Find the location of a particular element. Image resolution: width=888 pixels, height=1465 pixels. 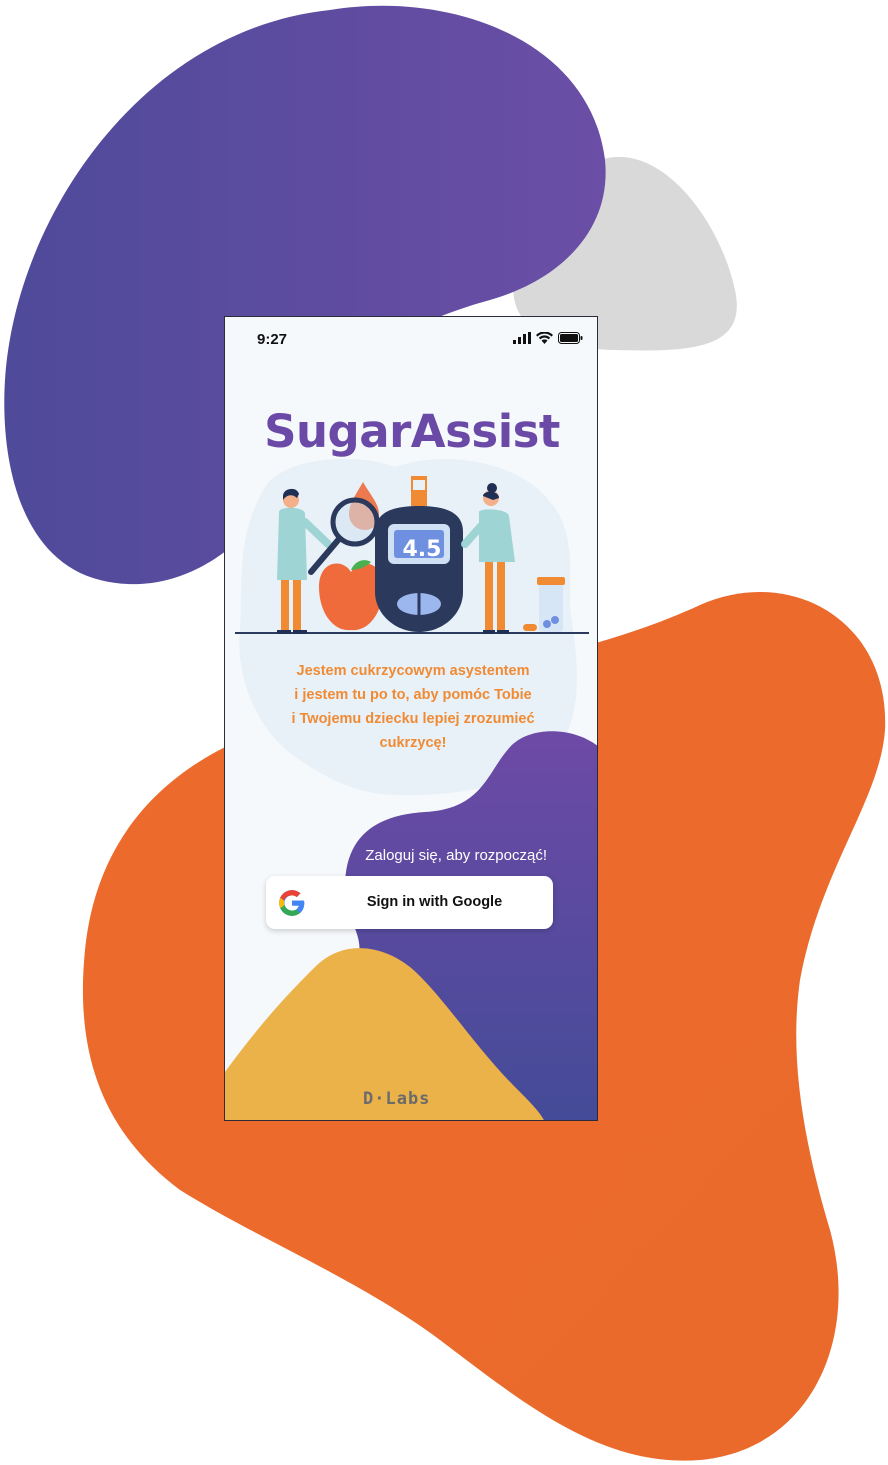

intro-line: Jestem cukrzycowym asystentem is located at coordinates (413, 671).